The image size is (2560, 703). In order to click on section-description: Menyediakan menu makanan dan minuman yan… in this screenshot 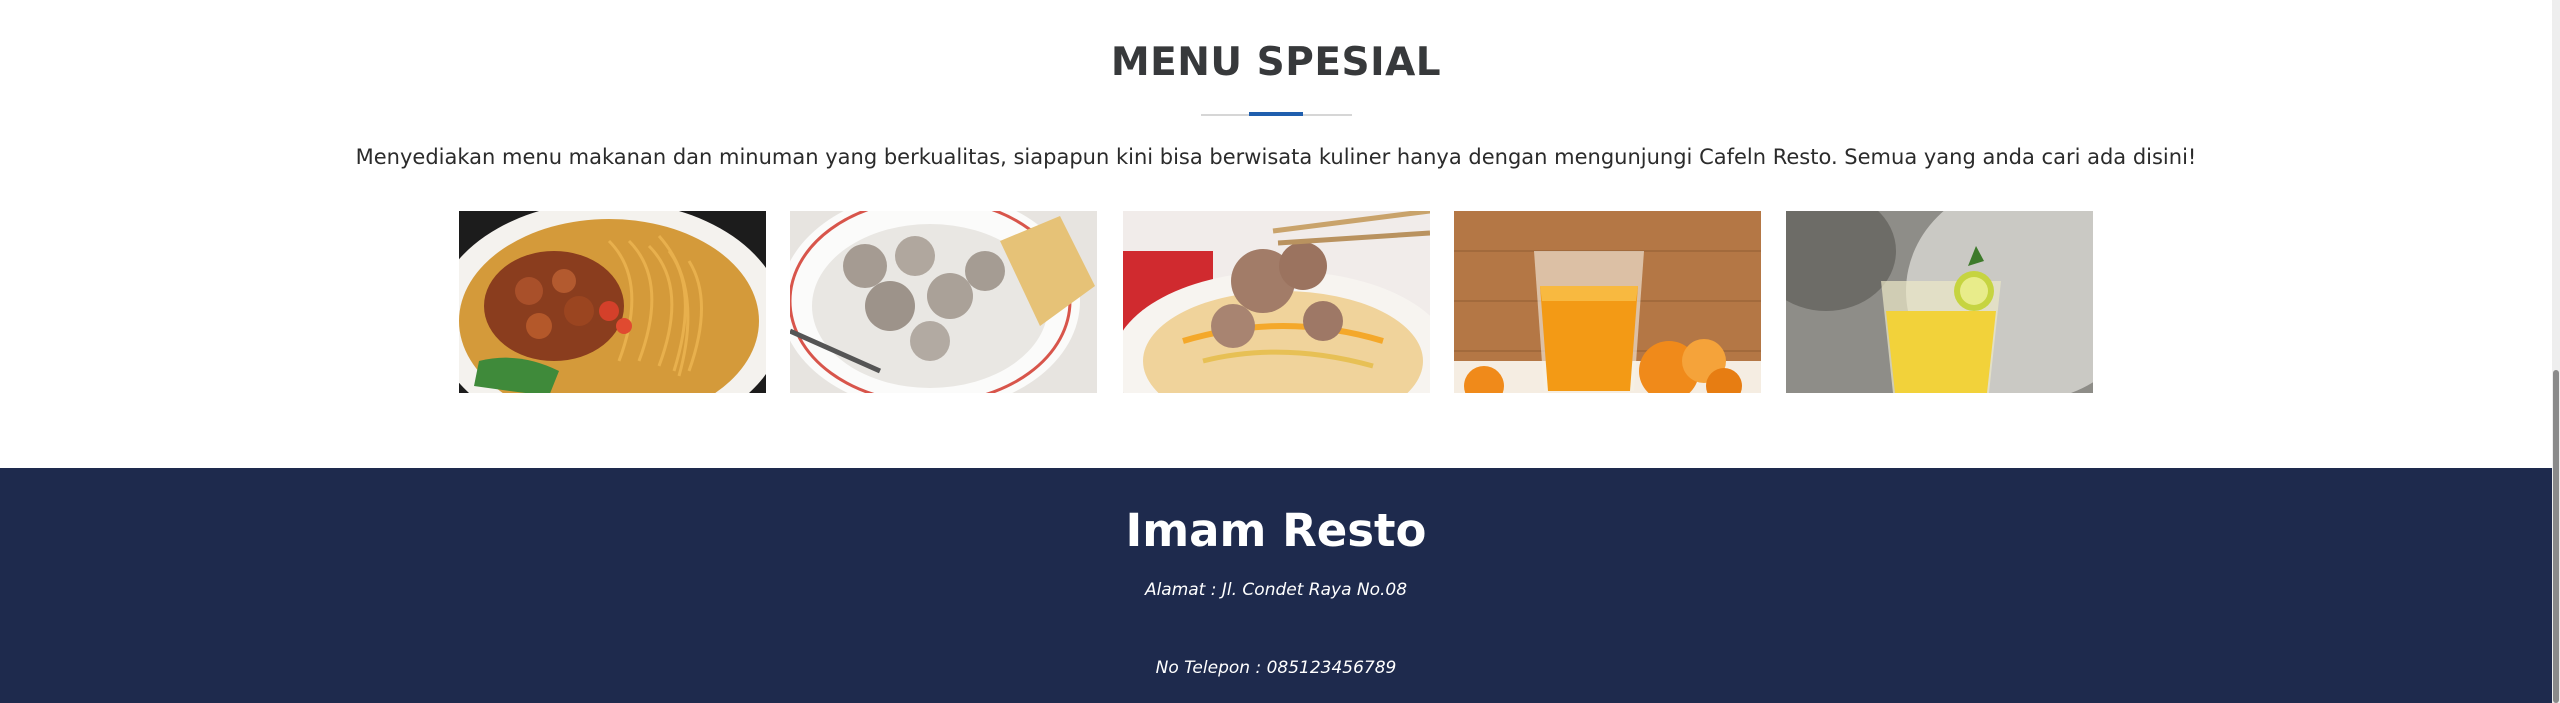, I will do `click(1276, 157)`.